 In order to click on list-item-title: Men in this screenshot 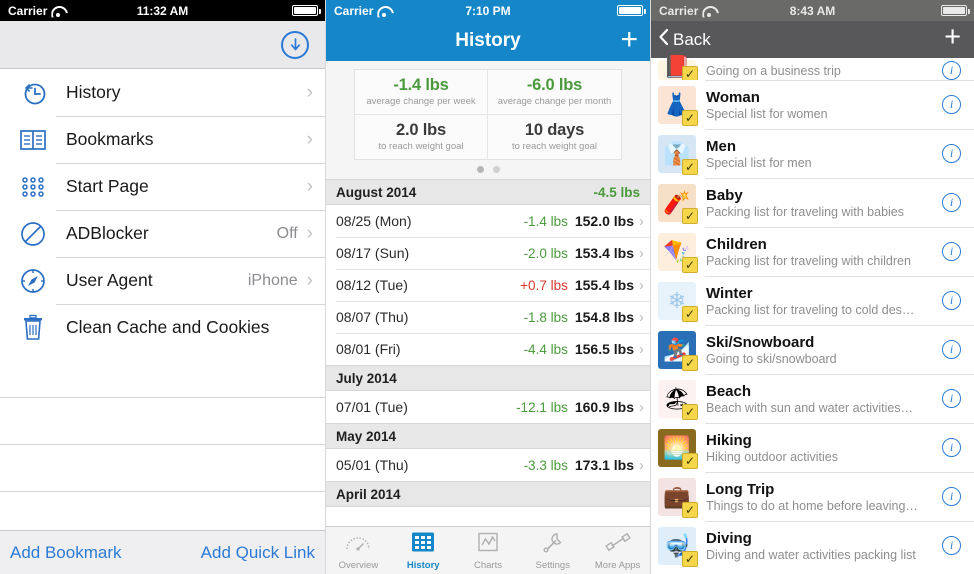, I will do `click(721, 146)`.